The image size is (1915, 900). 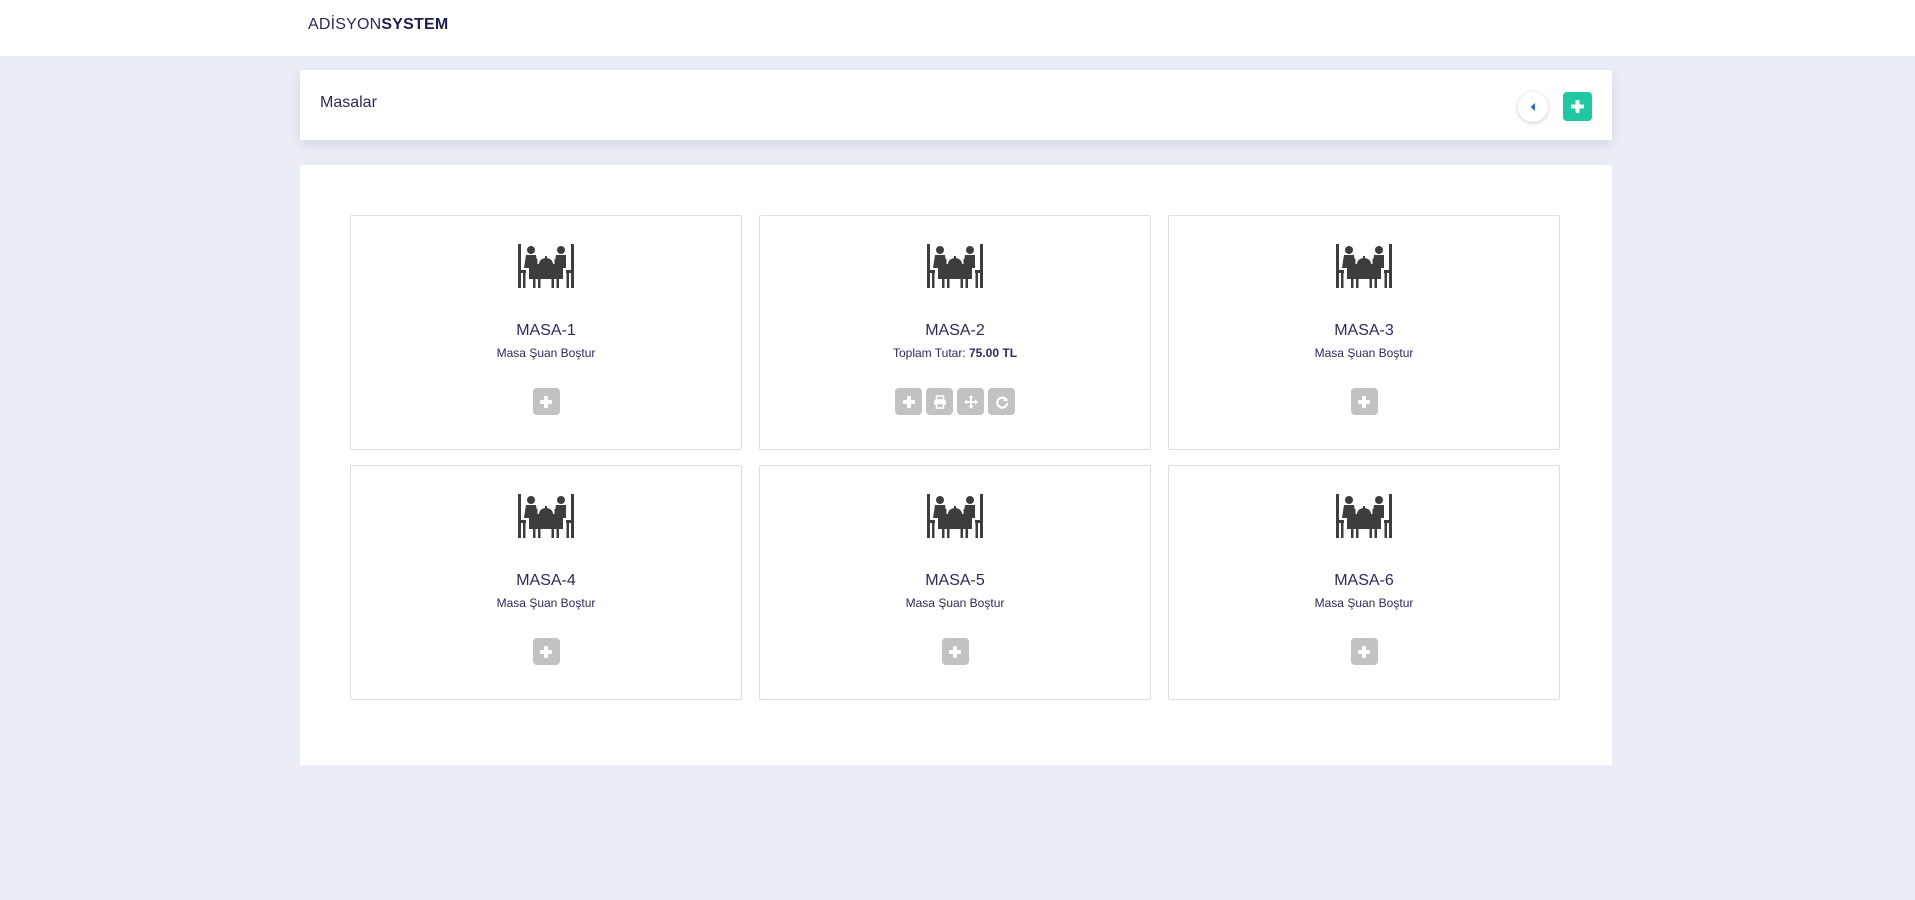 I want to click on table-name: MASA-5, so click(x=955, y=580).